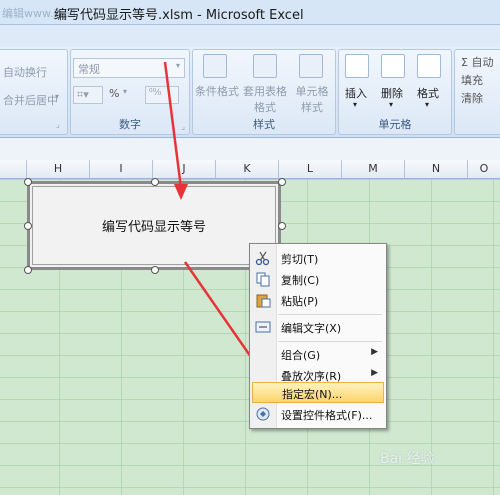  I want to click on edit-text-icon, so click(263, 327).